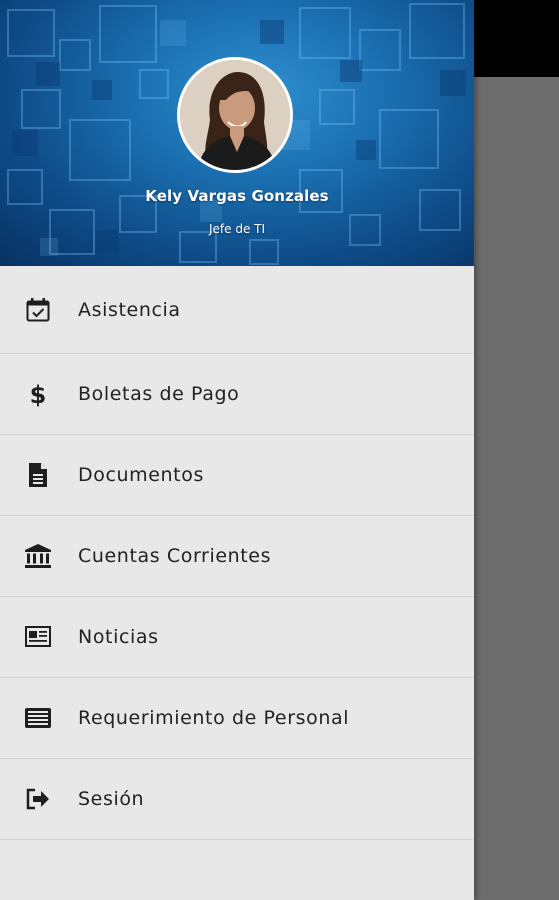 This screenshot has width=559, height=900. Describe the element at coordinates (118, 637) in the screenshot. I see `menu-label: Noticias` at that location.